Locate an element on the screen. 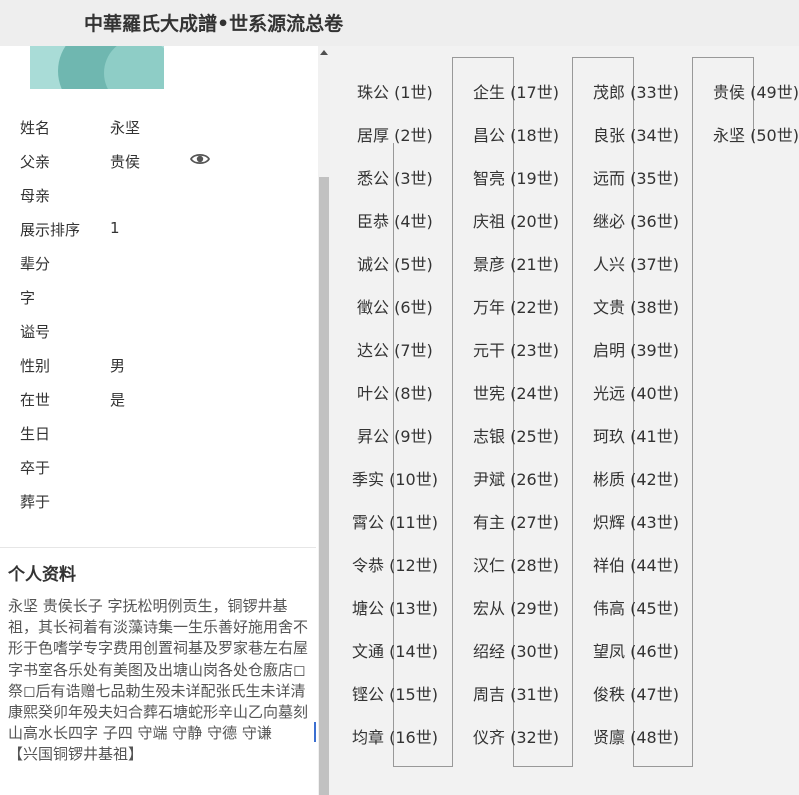 The image size is (799, 795). ancestor-link: 昇公 (9世) is located at coordinates (395, 435).